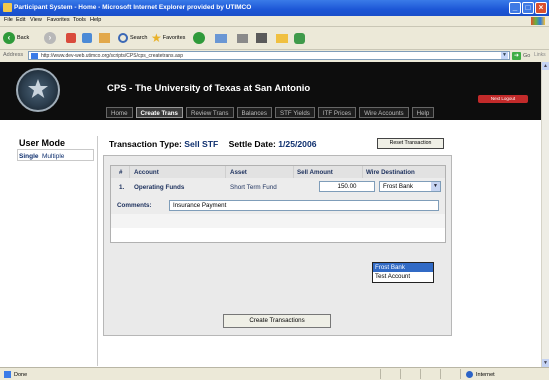 The height and width of the screenshot is (380, 549). What do you see at coordinates (174, 38) in the screenshot?
I see `favorites-label: Favorites` at bounding box center [174, 38].